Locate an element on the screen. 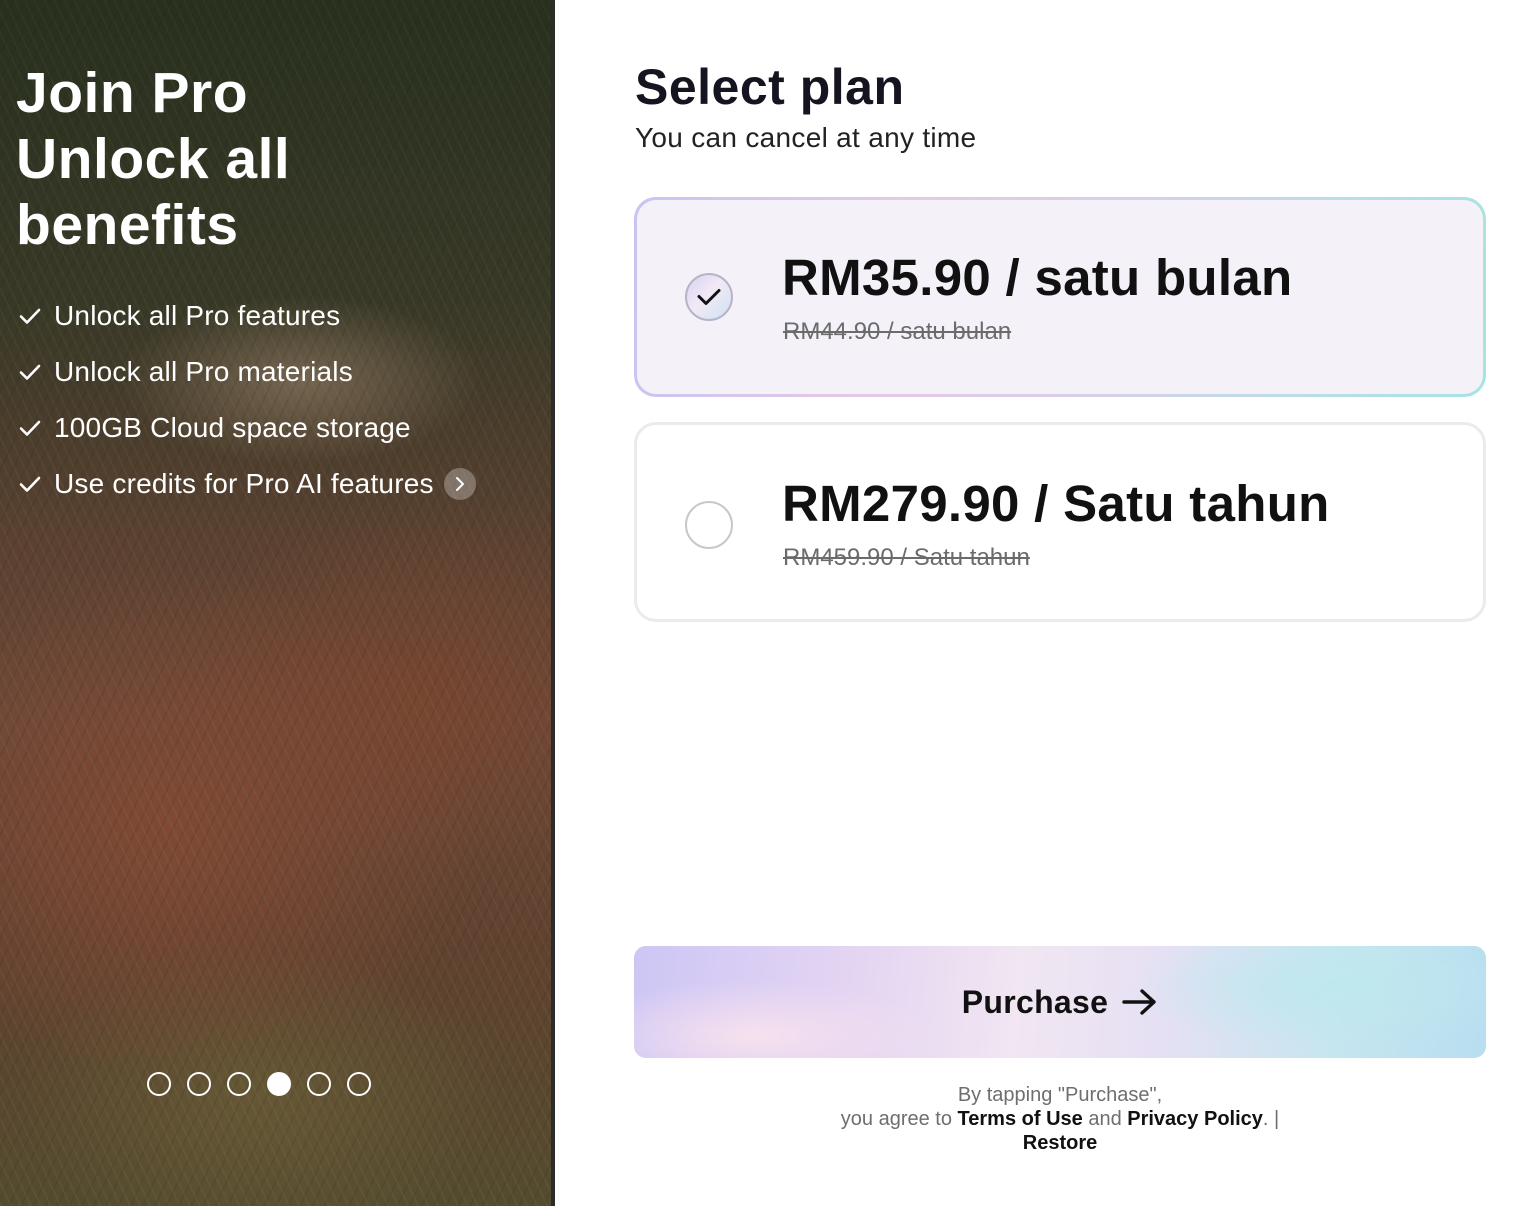  benefit-item-ai-credits: Use credits for Pro AI features is located at coordinates (247, 484).